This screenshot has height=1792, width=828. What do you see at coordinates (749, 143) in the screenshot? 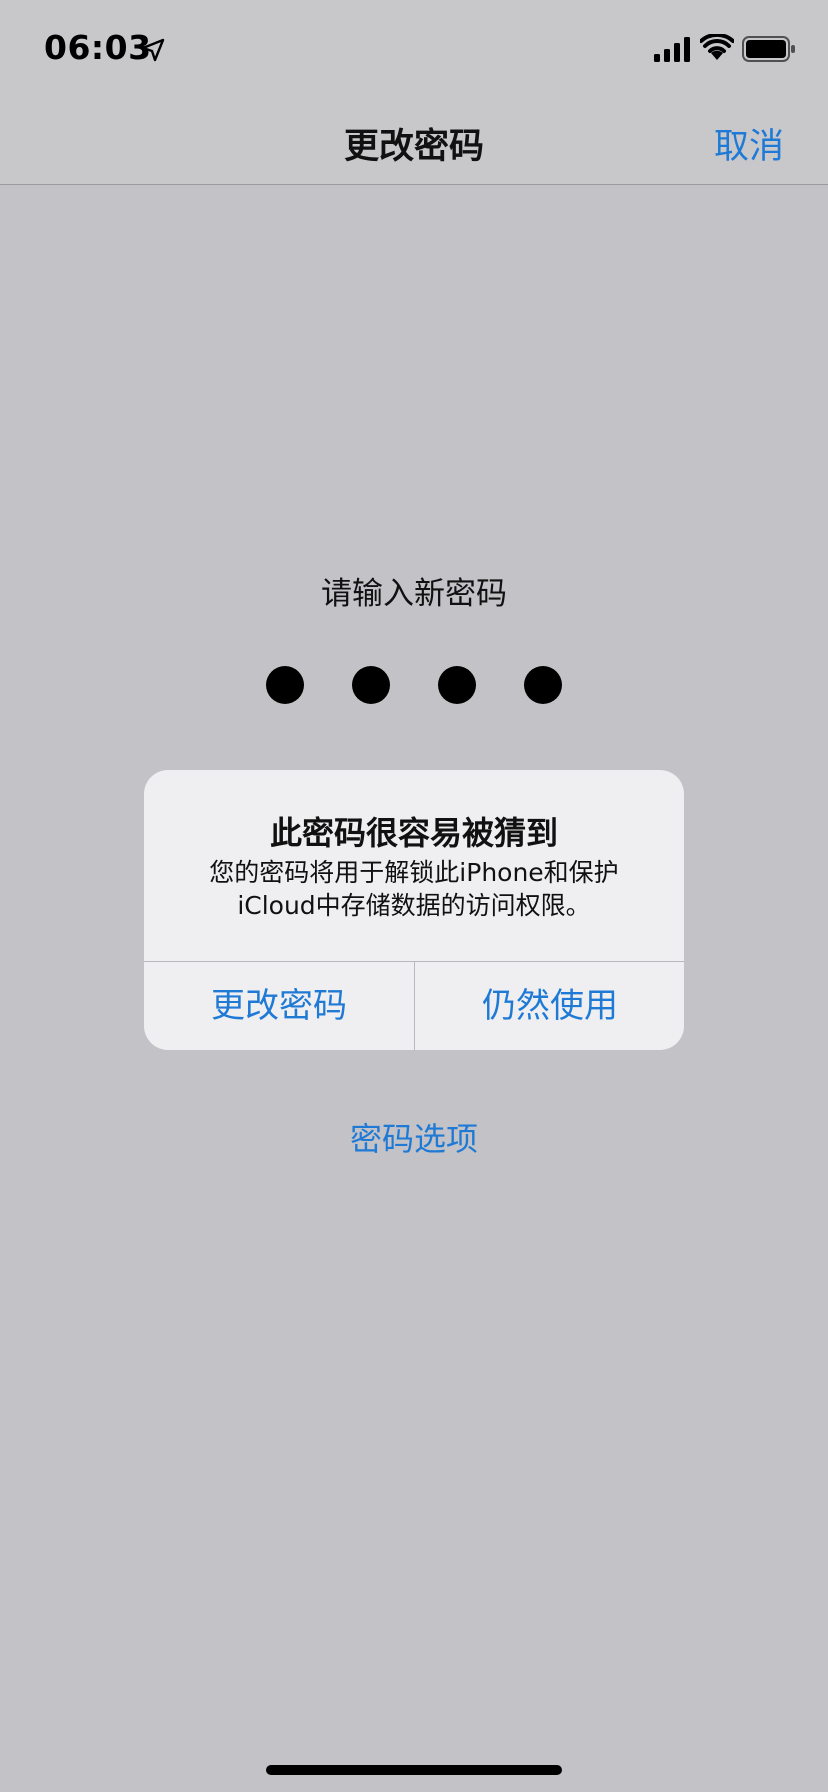
I see `cancel-button: 取消` at bounding box center [749, 143].